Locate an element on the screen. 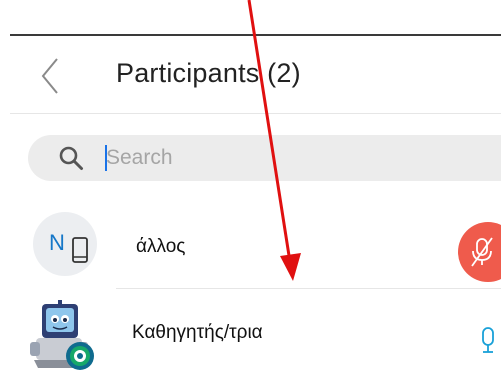  avatar-letter: N is located at coordinates (57, 242).